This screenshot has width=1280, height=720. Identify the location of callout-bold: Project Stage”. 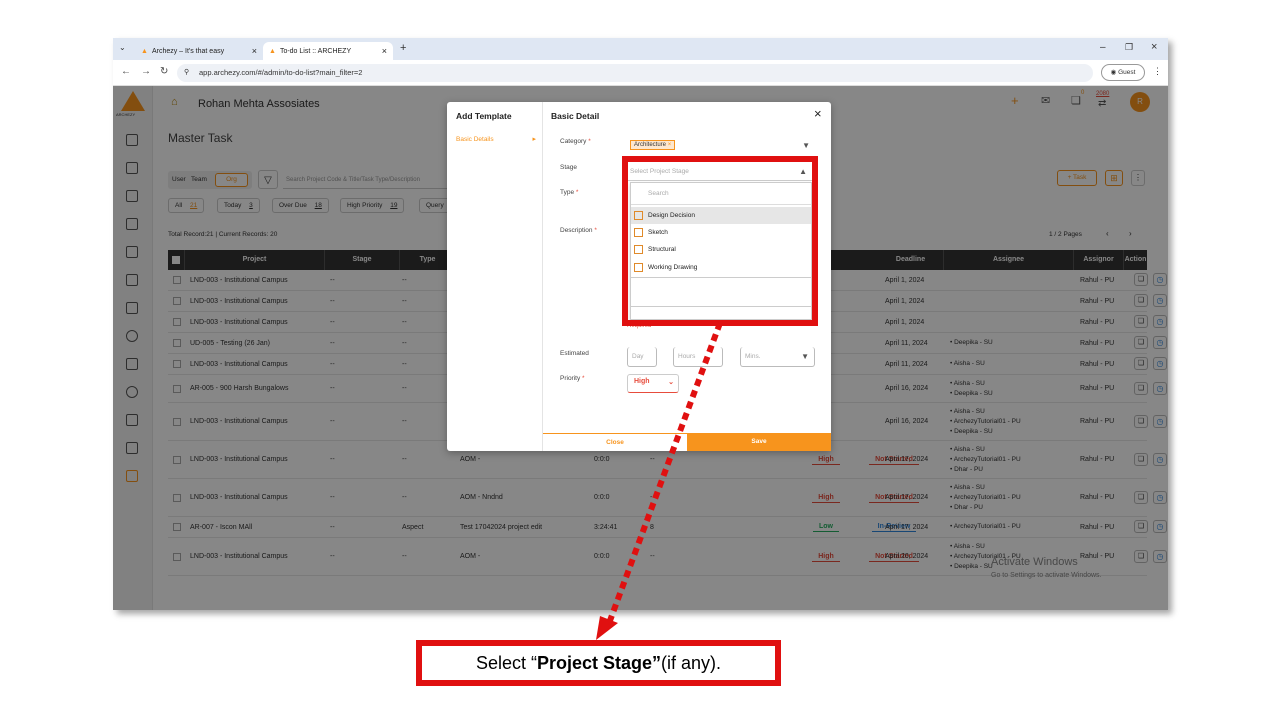
(599, 662).